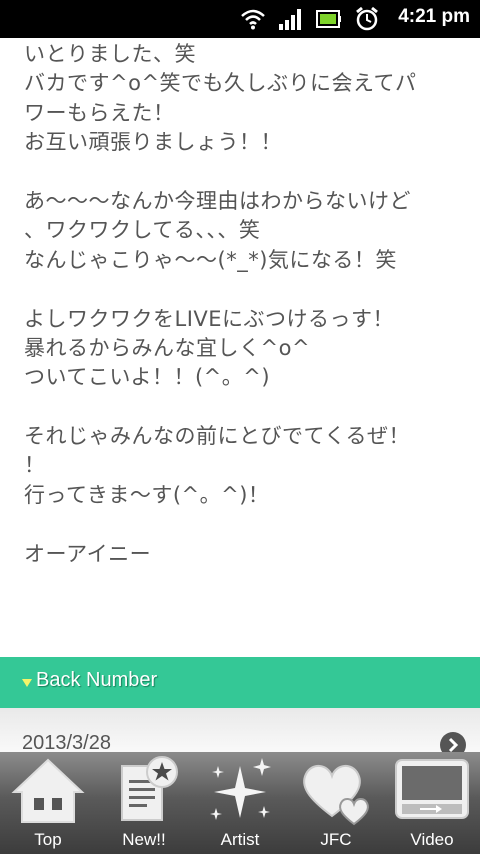  Describe the element at coordinates (144, 839) in the screenshot. I see `tab-new-label: New!!` at that location.